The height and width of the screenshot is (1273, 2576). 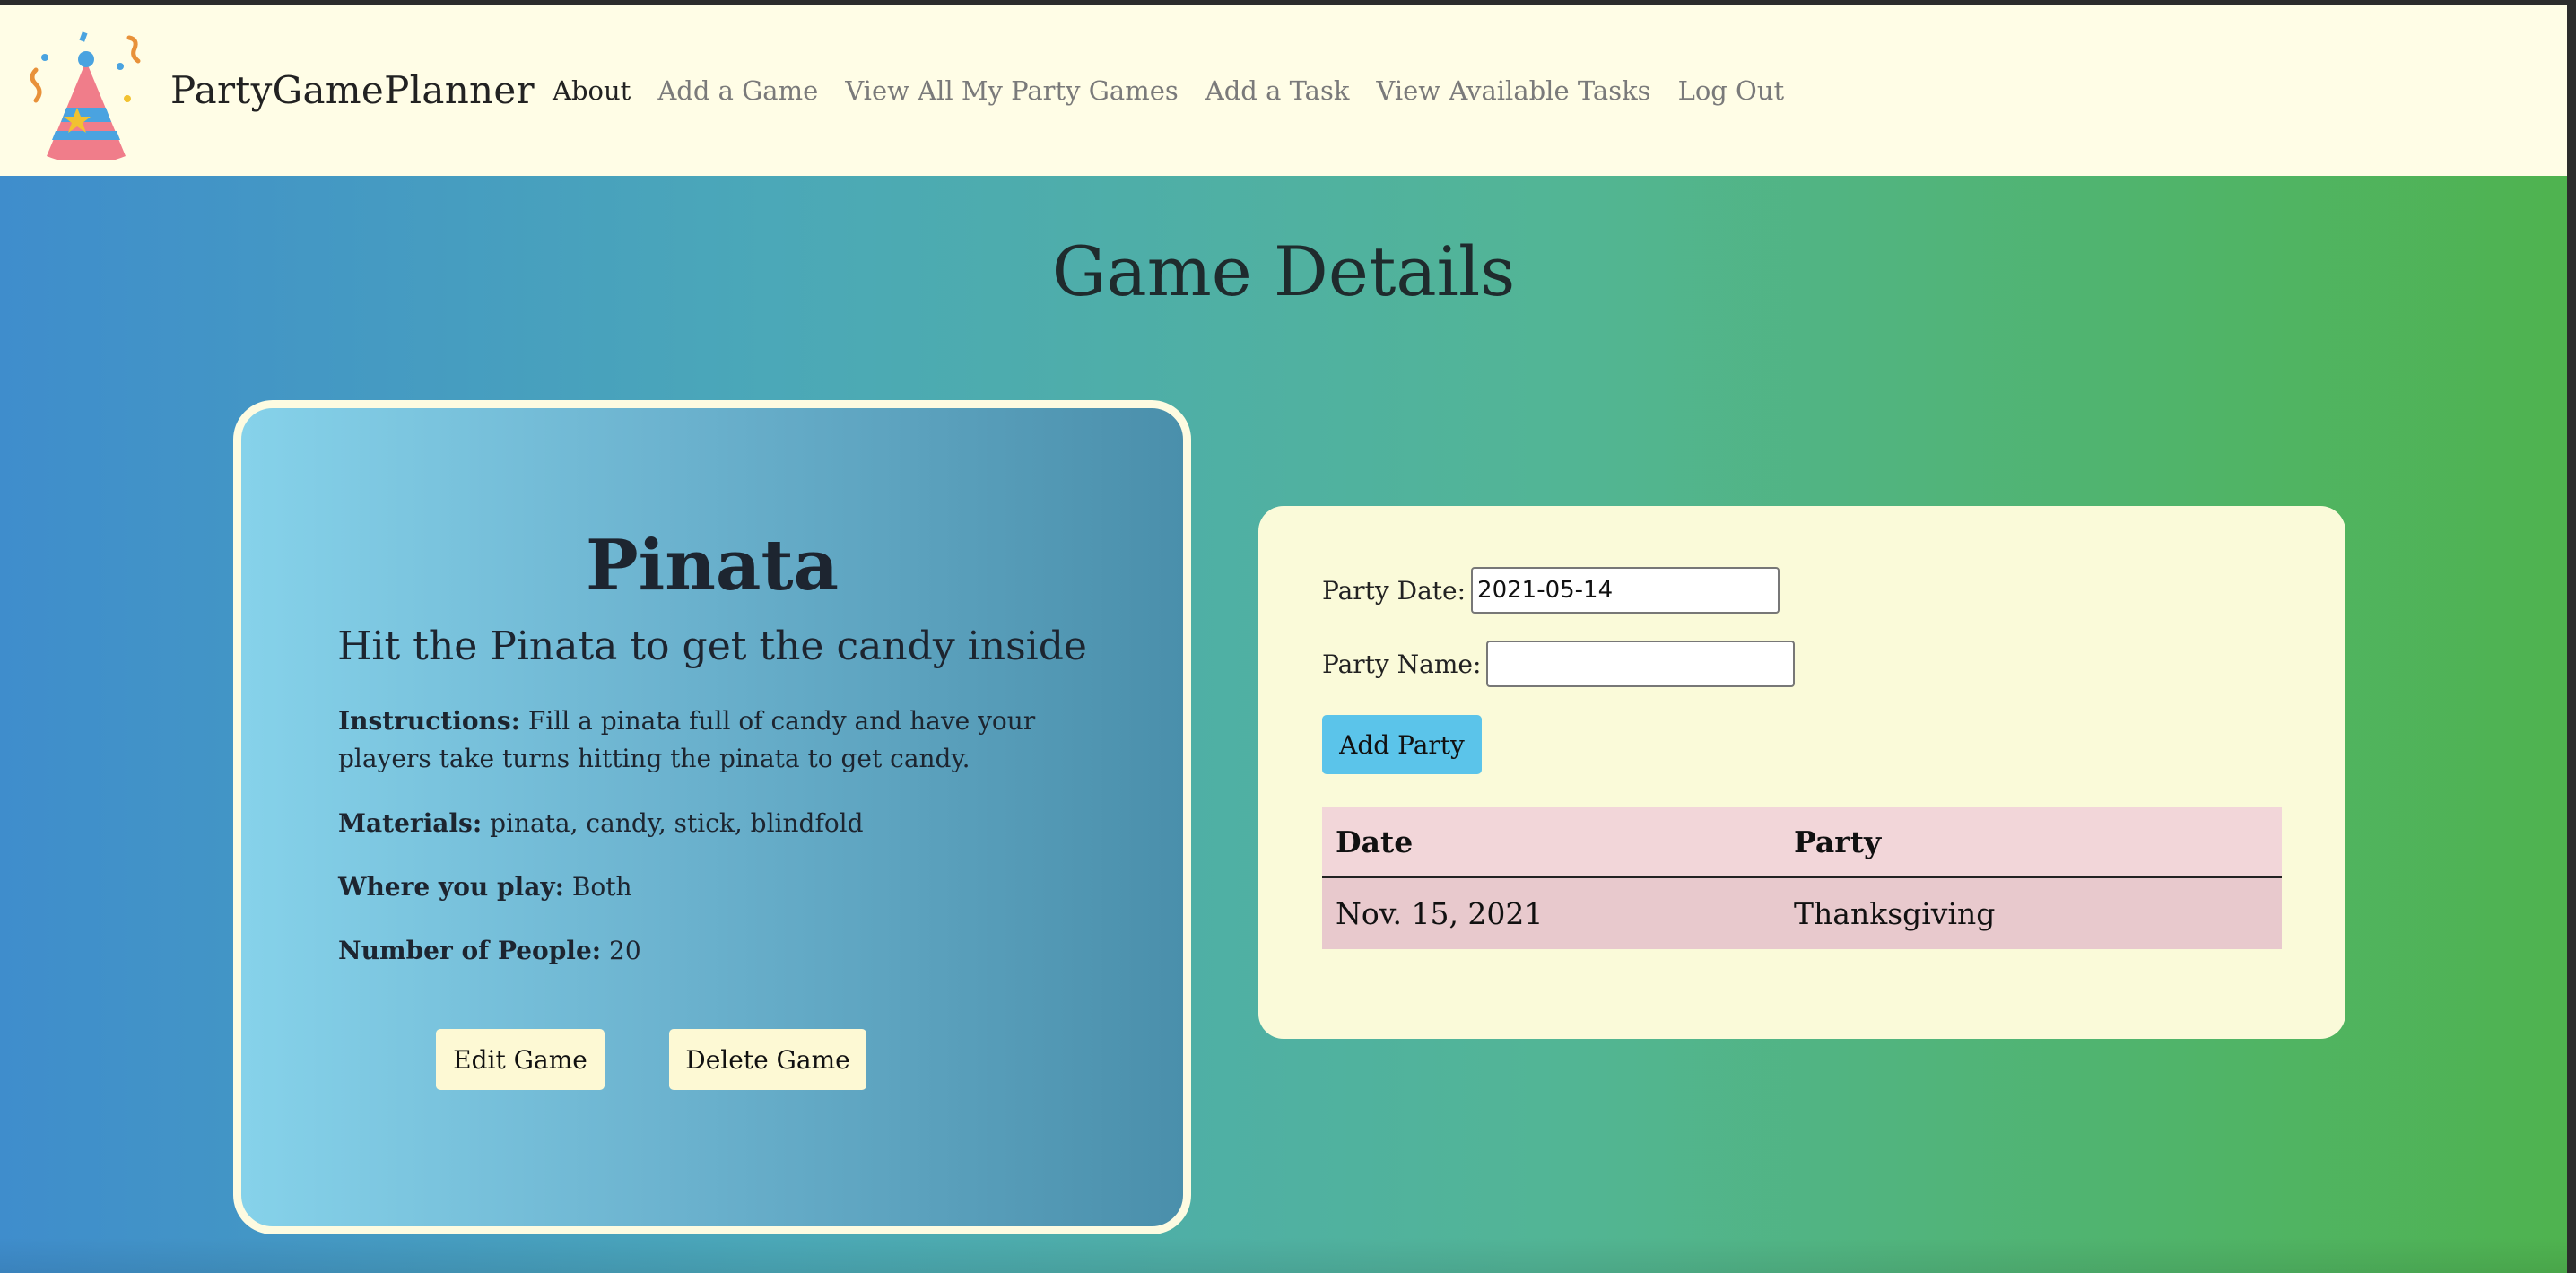 I want to click on nav-add-game-link: Add a Game, so click(x=737, y=90).